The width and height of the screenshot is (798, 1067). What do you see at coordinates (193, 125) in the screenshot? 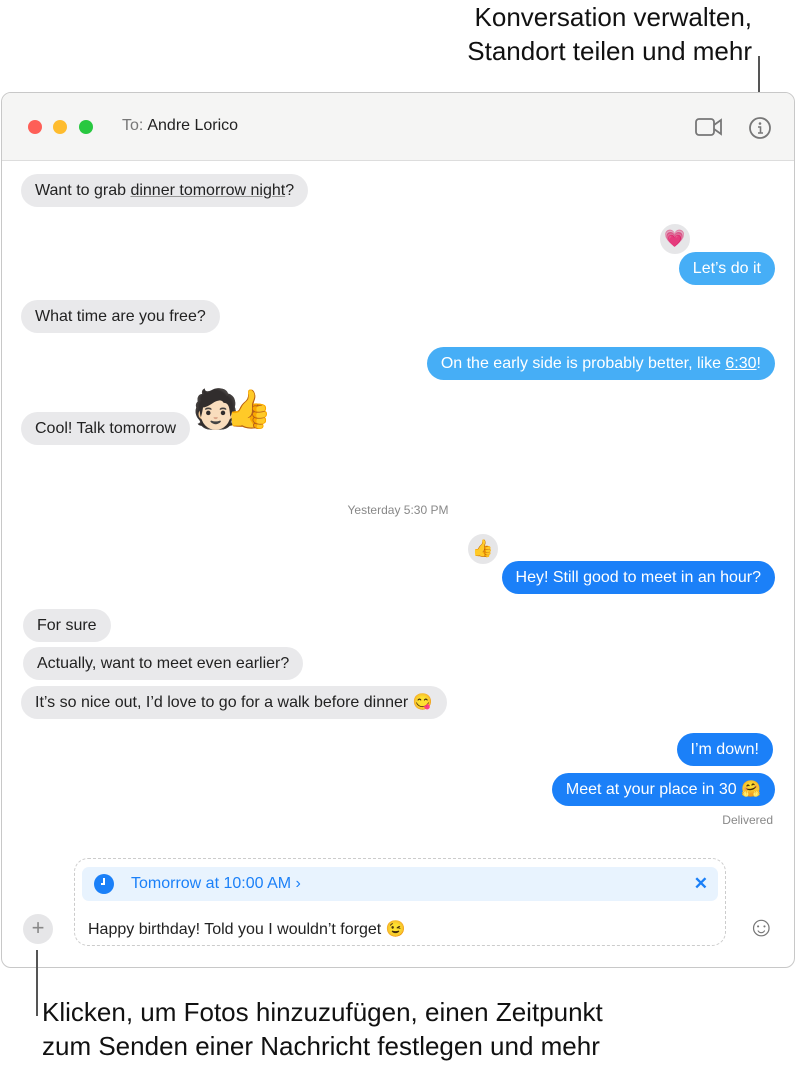
I see `recipient: Andre Lorico` at bounding box center [193, 125].